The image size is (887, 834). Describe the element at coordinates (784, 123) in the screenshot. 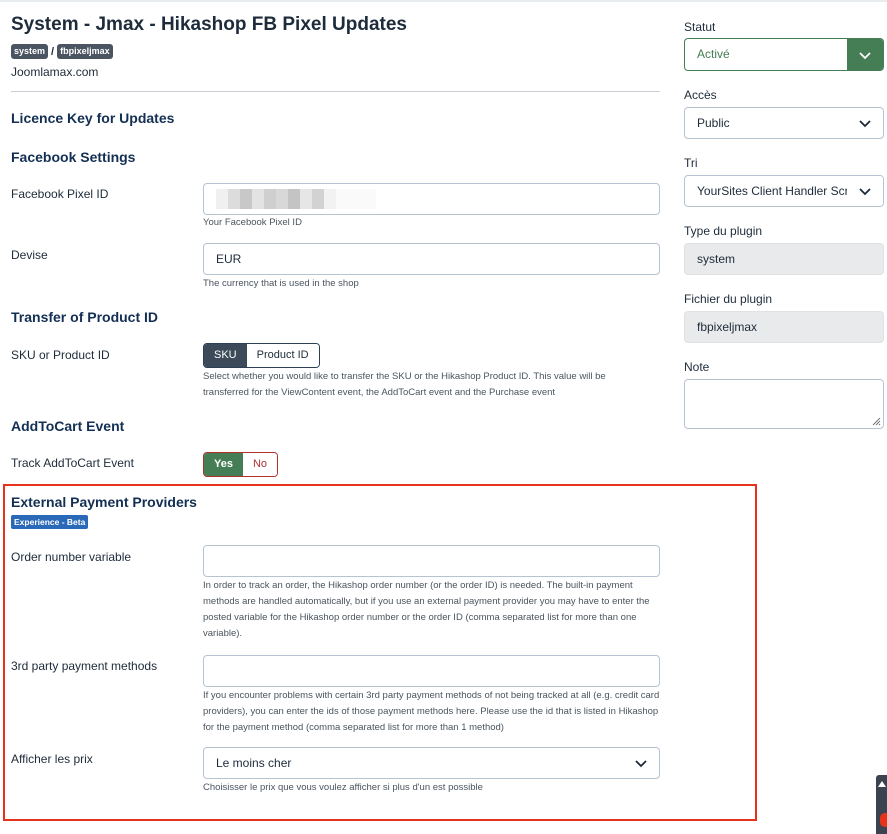

I see `access-select: Public` at that location.